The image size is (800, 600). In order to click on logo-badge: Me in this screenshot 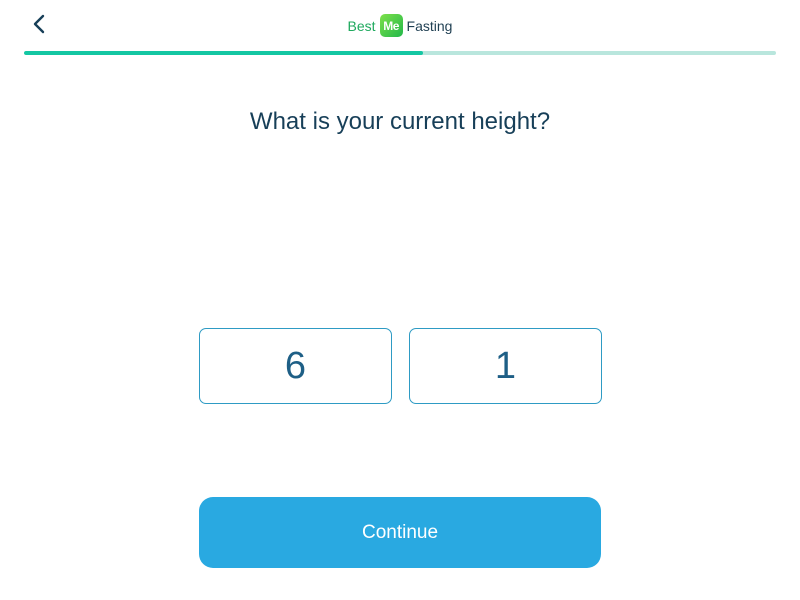, I will do `click(391, 25)`.